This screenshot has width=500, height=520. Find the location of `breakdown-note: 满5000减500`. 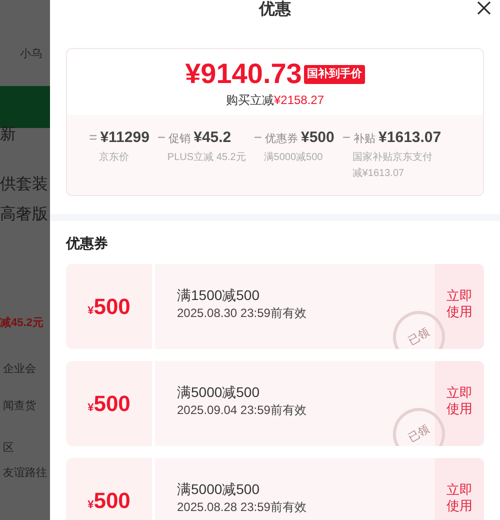

breakdown-note: 满5000减500 is located at coordinates (293, 157).